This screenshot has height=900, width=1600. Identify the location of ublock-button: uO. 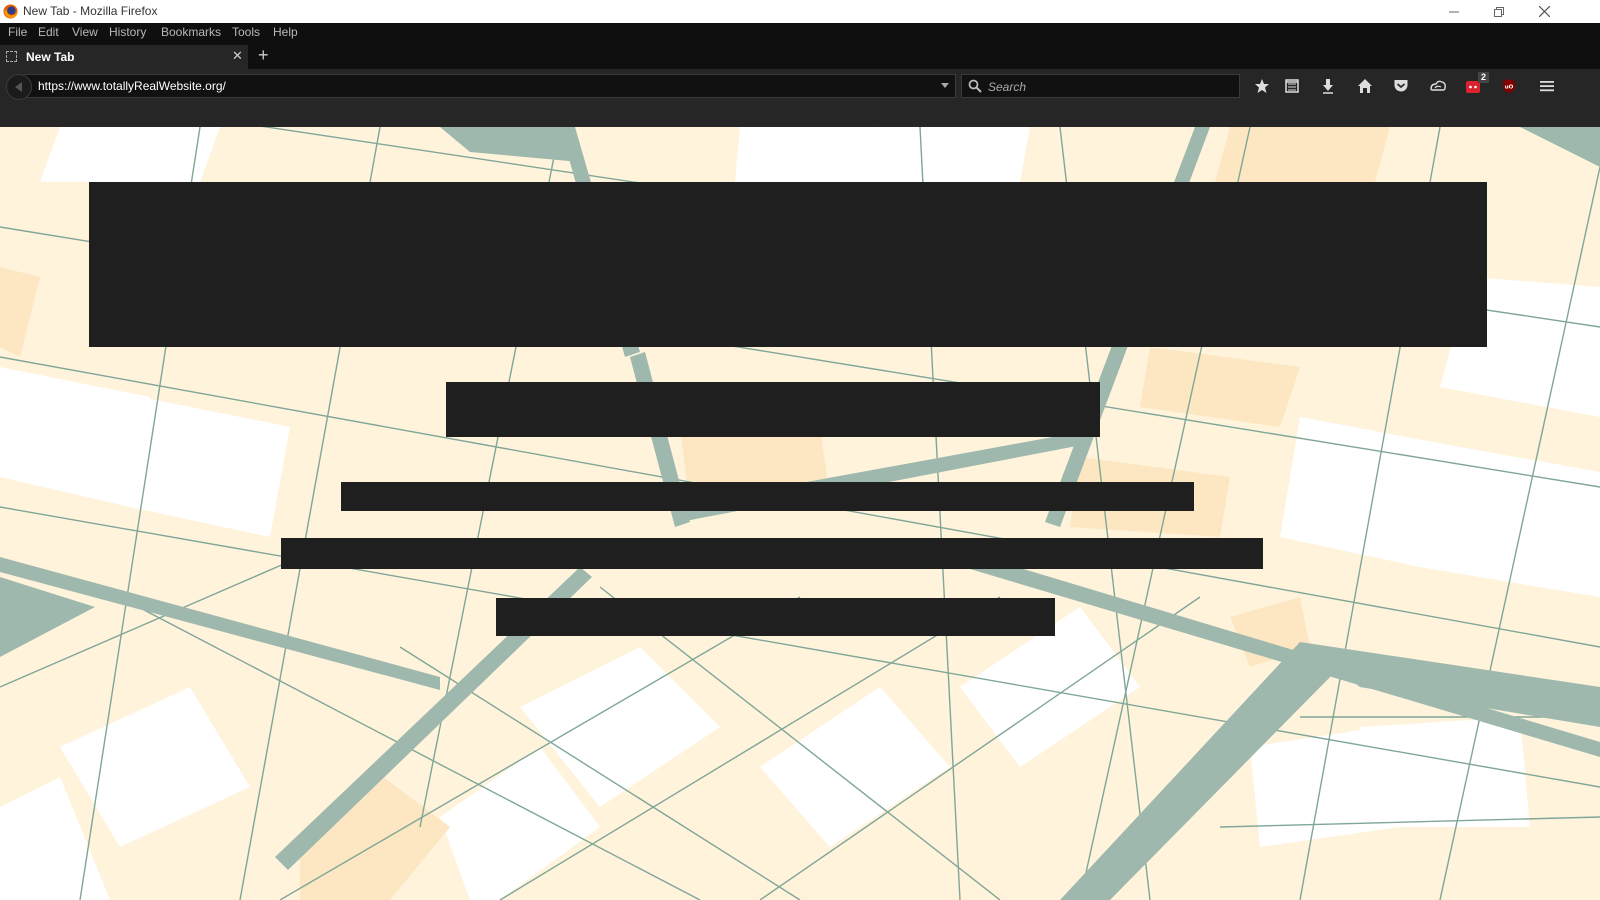
(1509, 86).